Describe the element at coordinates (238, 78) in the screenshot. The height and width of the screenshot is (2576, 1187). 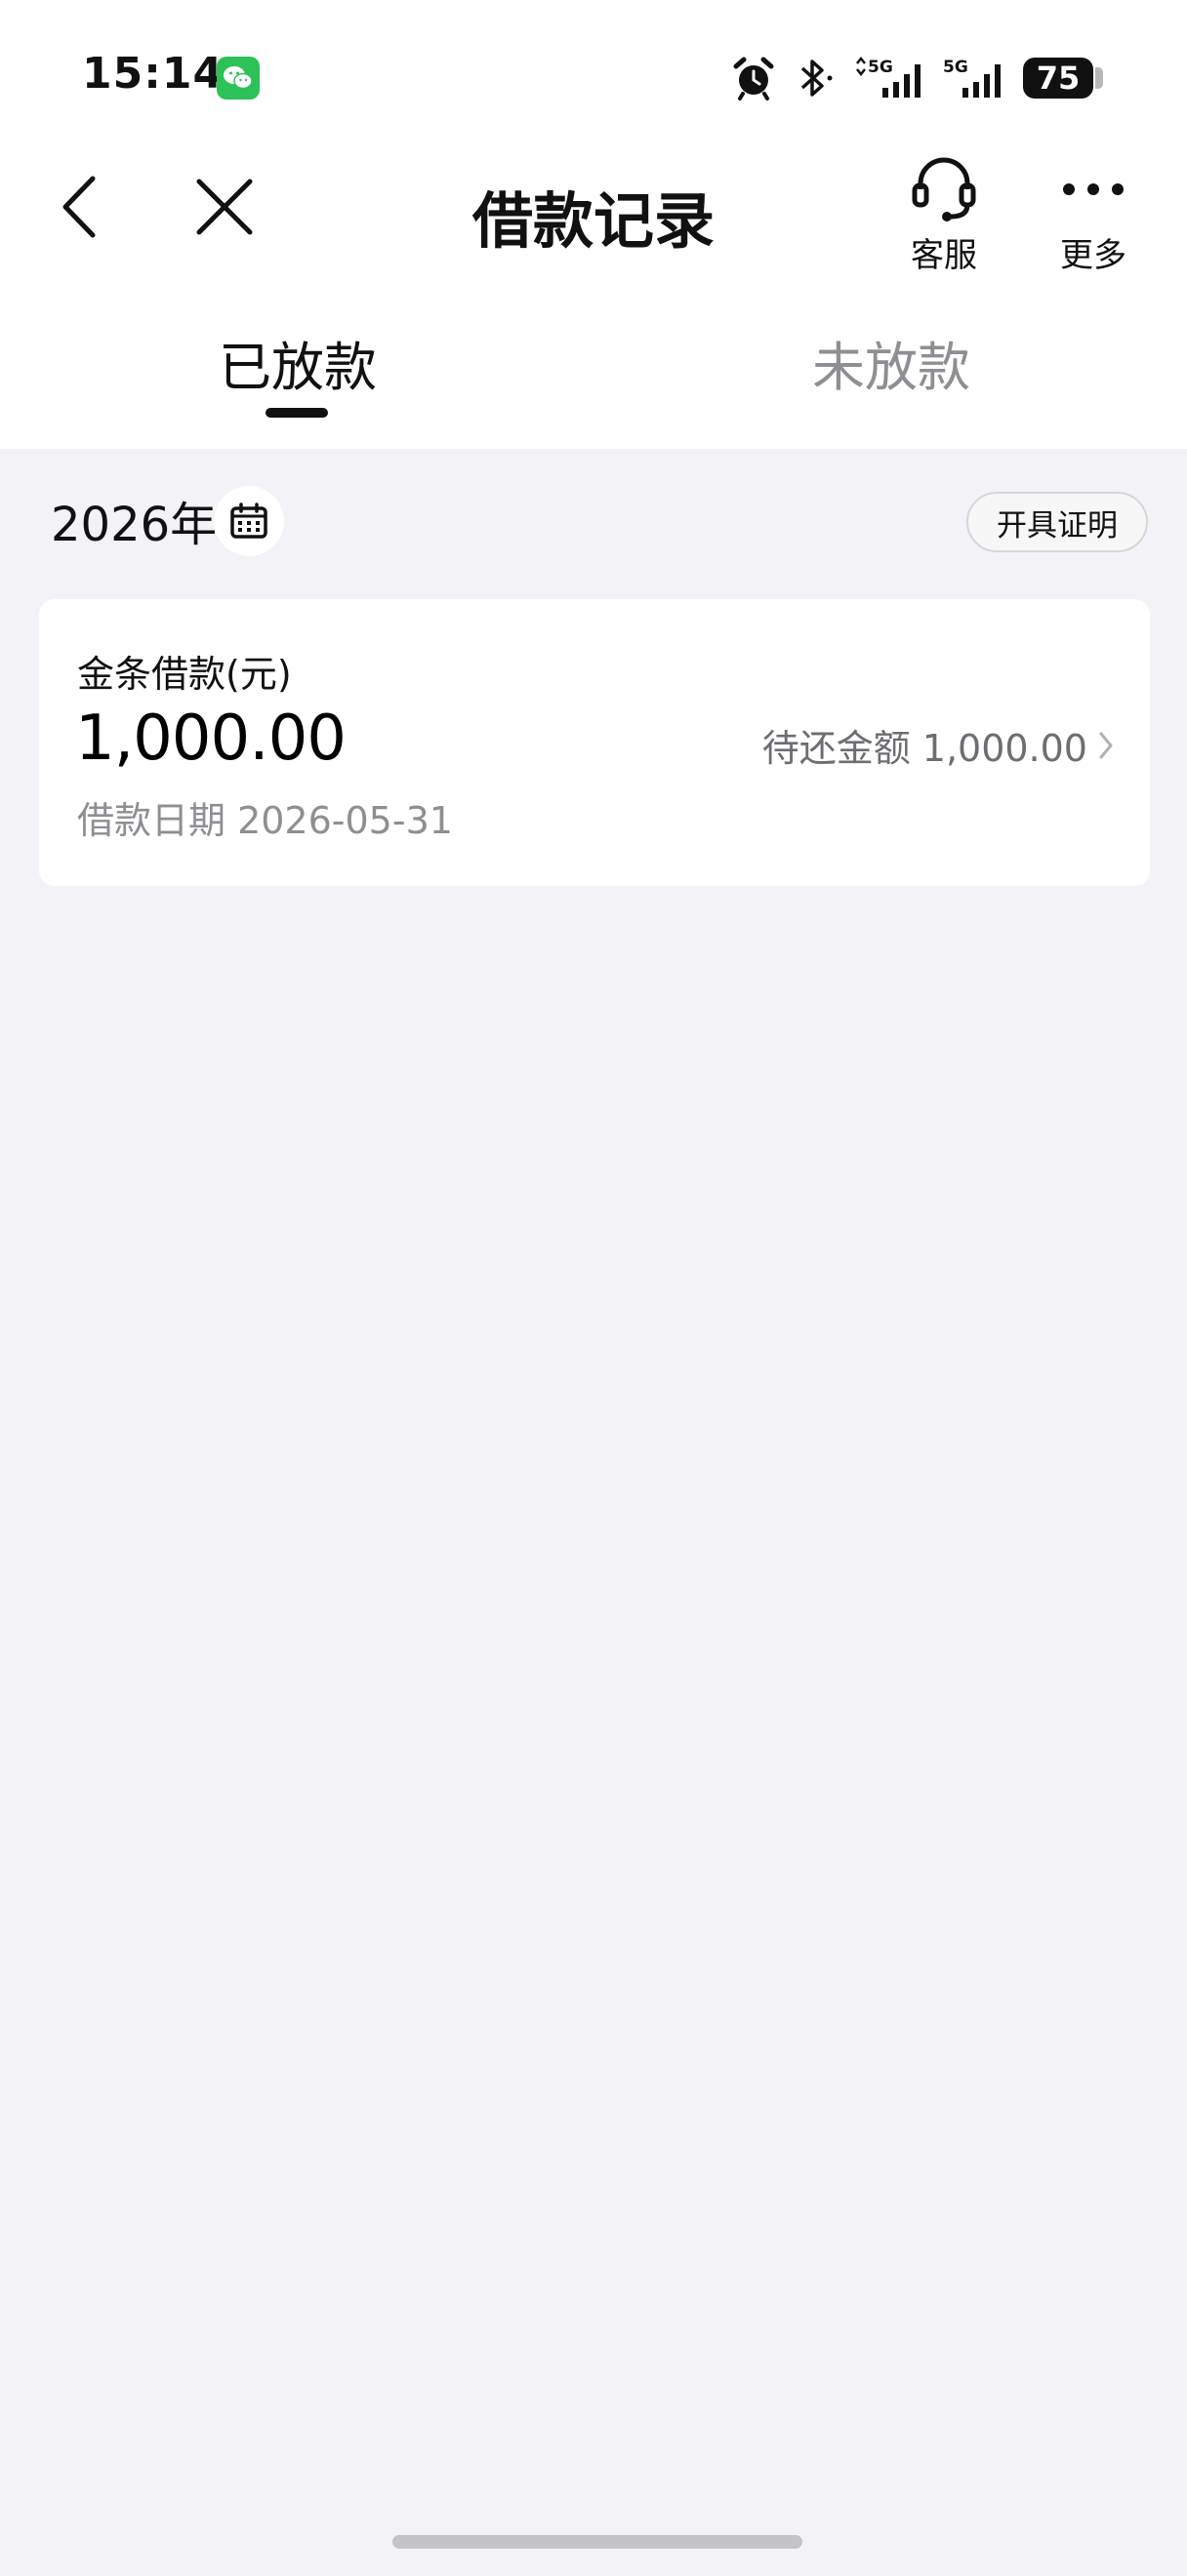
I see `wechat-icon` at that location.